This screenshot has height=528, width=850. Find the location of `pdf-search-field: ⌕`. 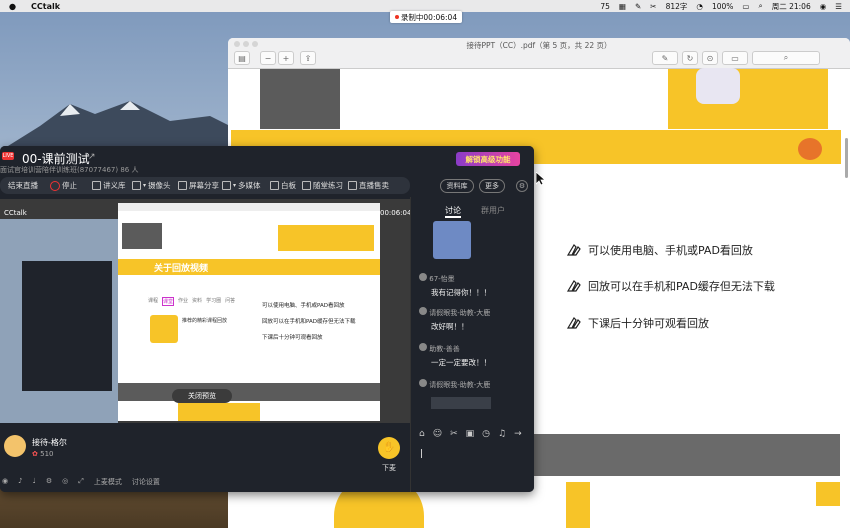

pdf-search-field: ⌕ is located at coordinates (786, 58).